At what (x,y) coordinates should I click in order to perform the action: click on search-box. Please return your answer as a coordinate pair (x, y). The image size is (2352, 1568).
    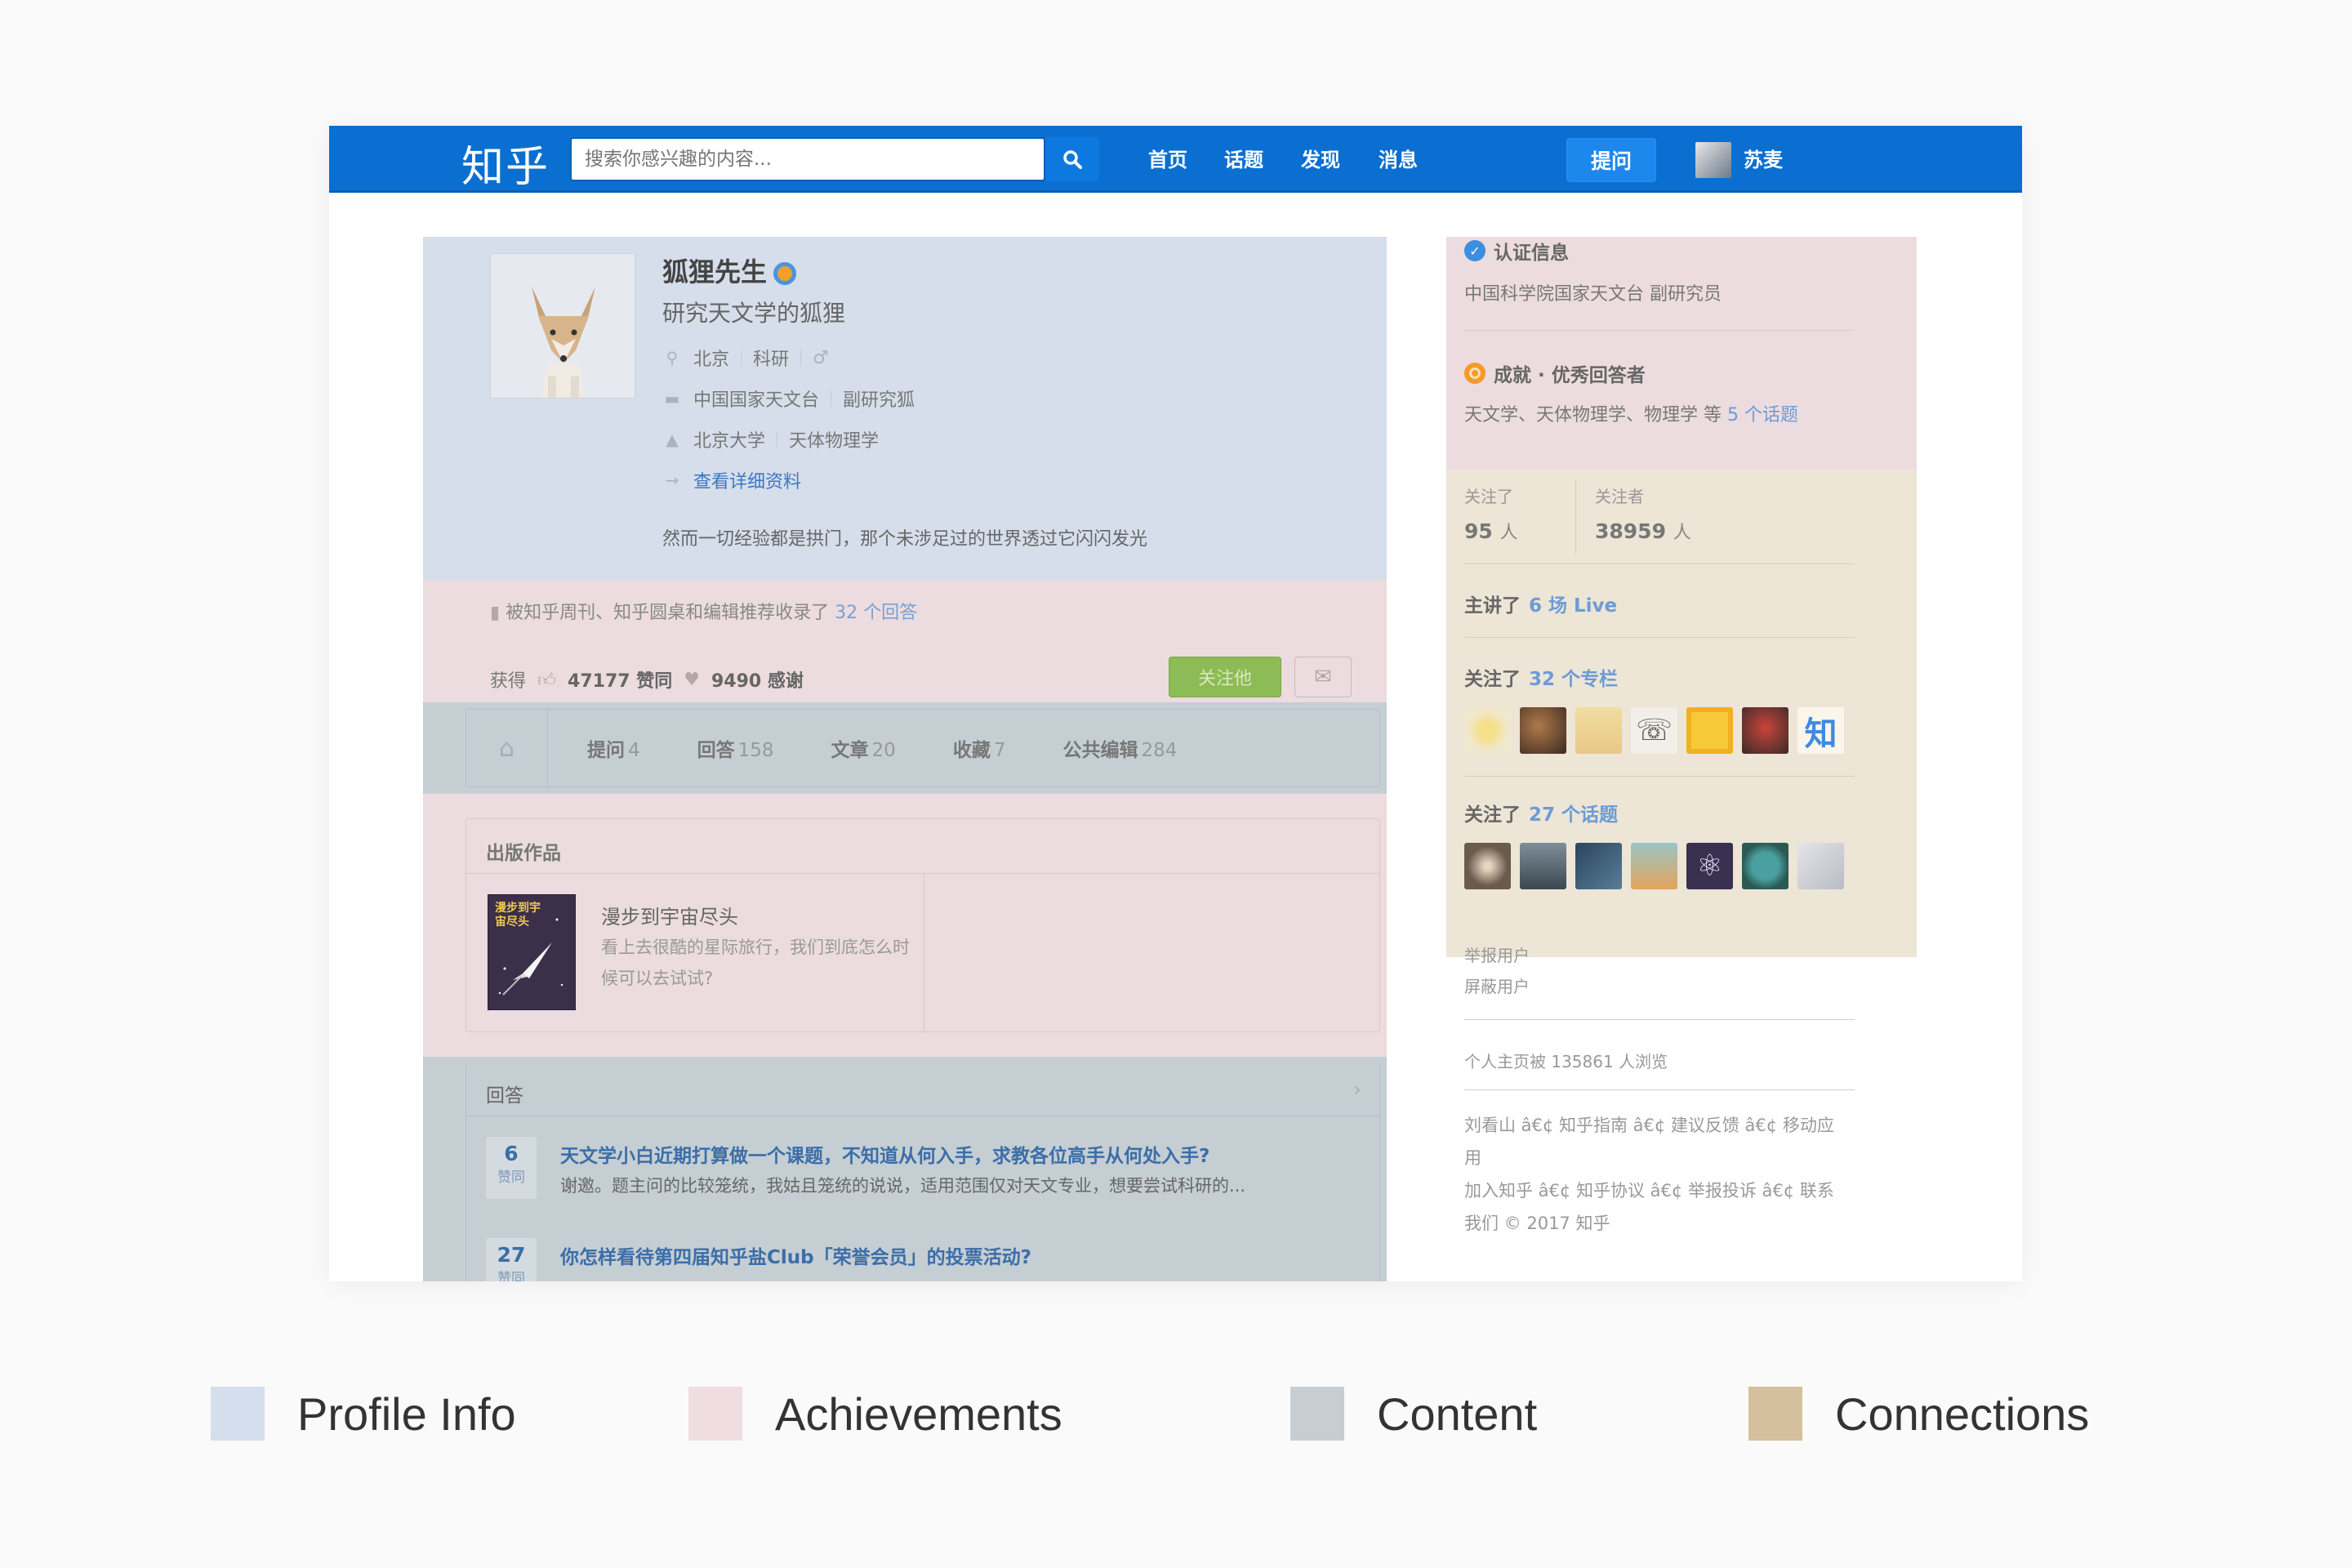
    Looking at the image, I should click on (807, 159).